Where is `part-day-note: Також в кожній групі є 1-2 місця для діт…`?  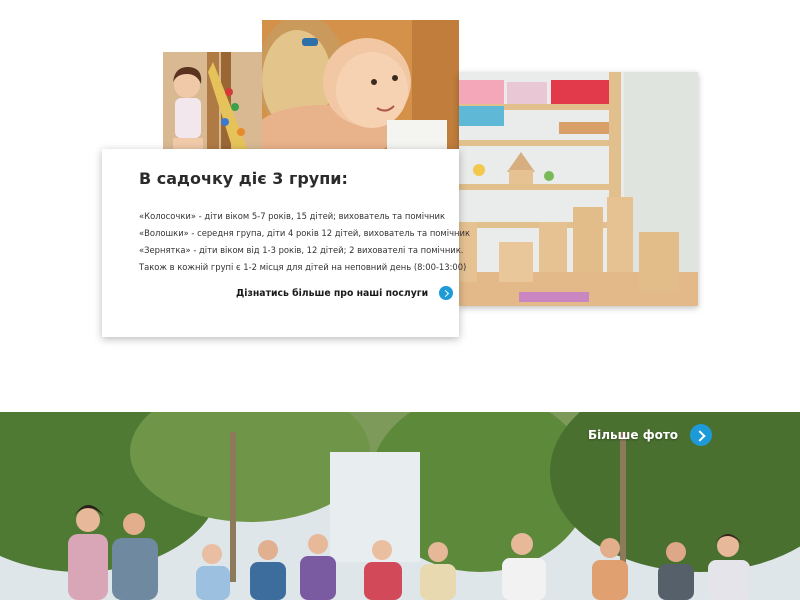 part-day-note: Також в кожній групі є 1-2 місця для діт… is located at coordinates (303, 267).